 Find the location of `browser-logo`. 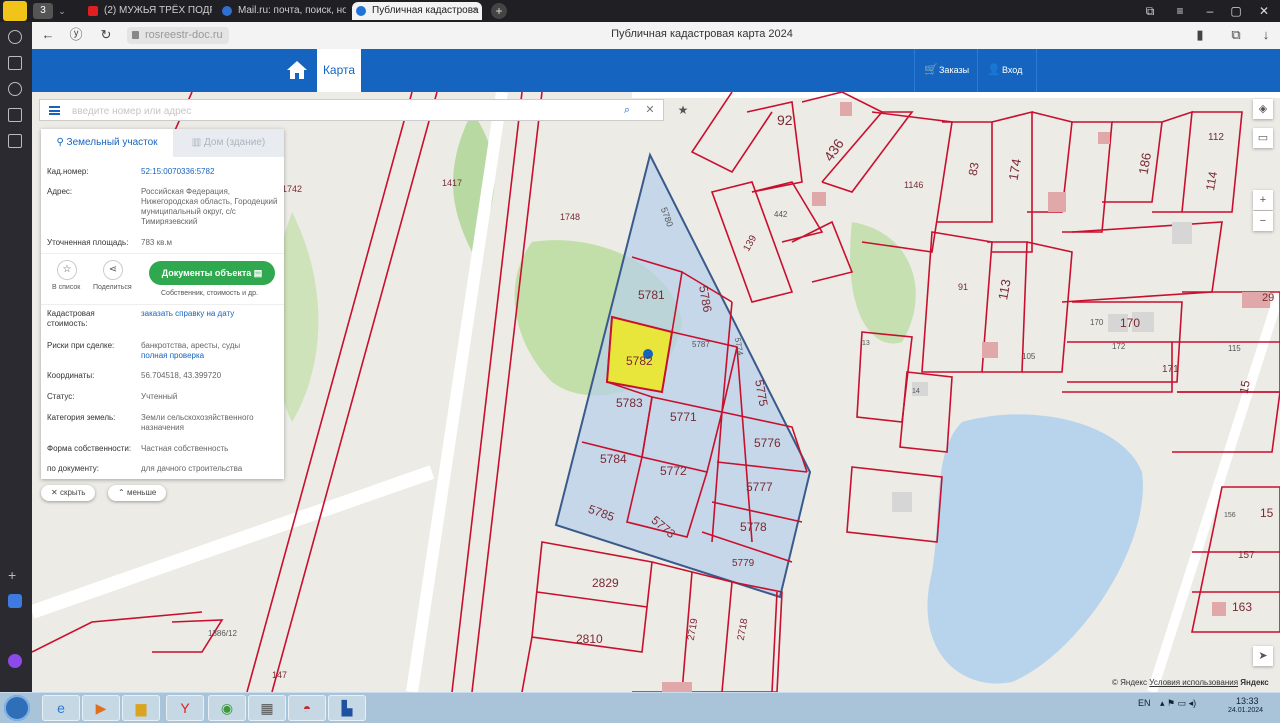

browser-logo is located at coordinates (15, 11).